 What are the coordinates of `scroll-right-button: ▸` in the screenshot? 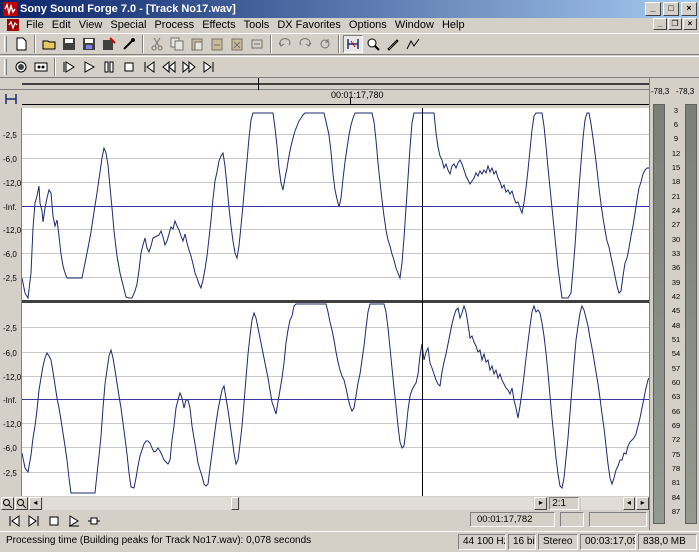 It's located at (541, 503).